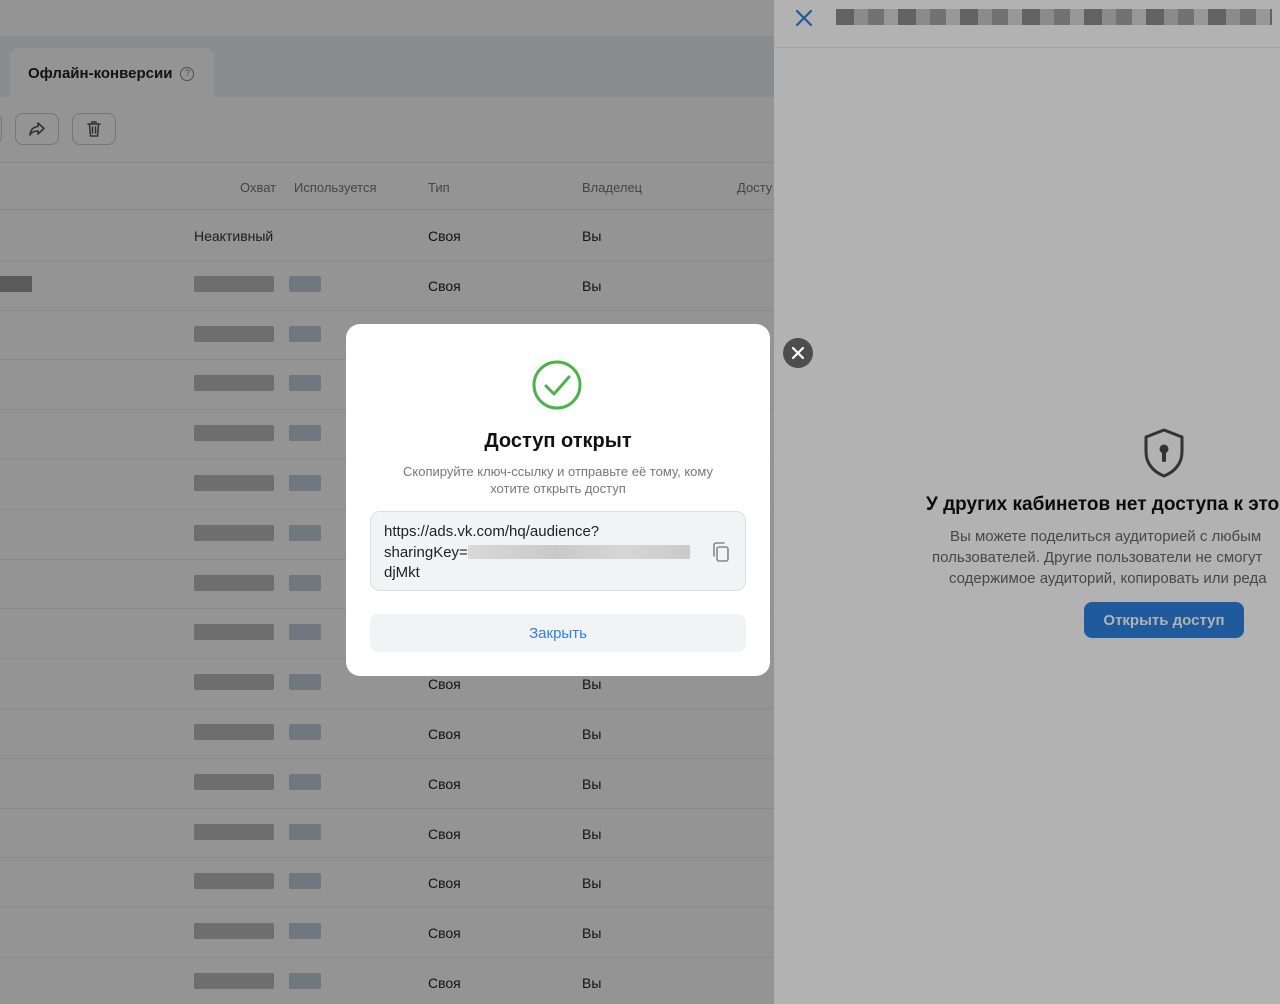 The image size is (1280, 1004). Describe the element at coordinates (492, 531) in the screenshot. I see `link-line: https://ads.vk.com/hq/audience?` at that location.